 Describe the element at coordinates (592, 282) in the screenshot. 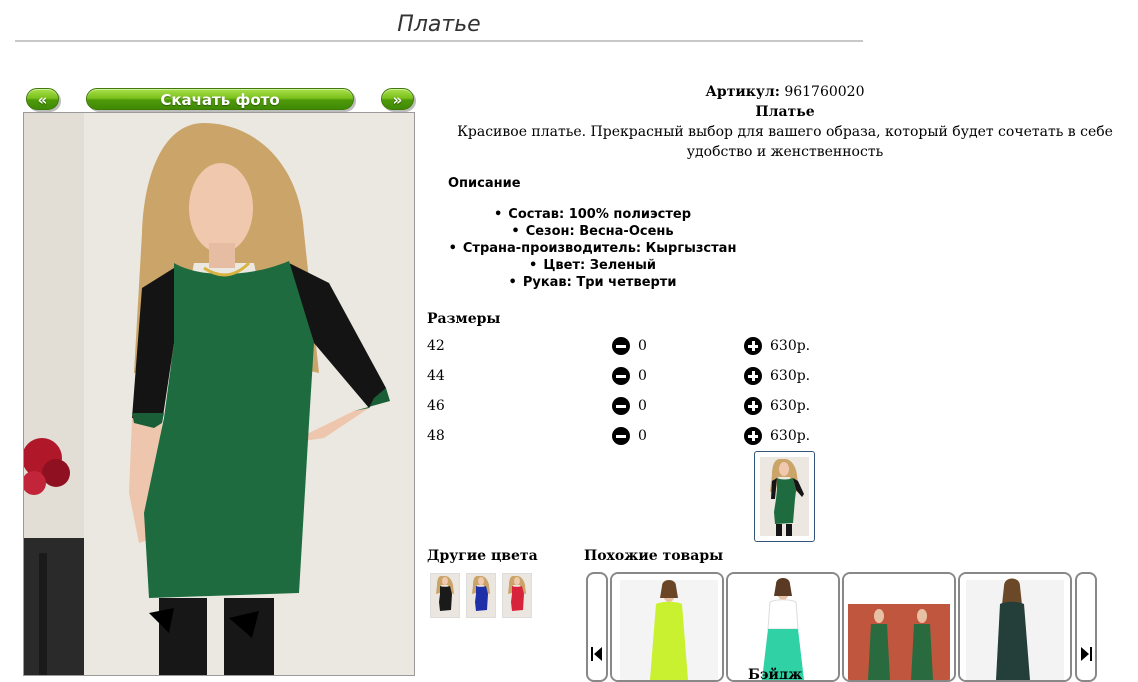

I see `spec-item: Рукав: Три четверти` at that location.